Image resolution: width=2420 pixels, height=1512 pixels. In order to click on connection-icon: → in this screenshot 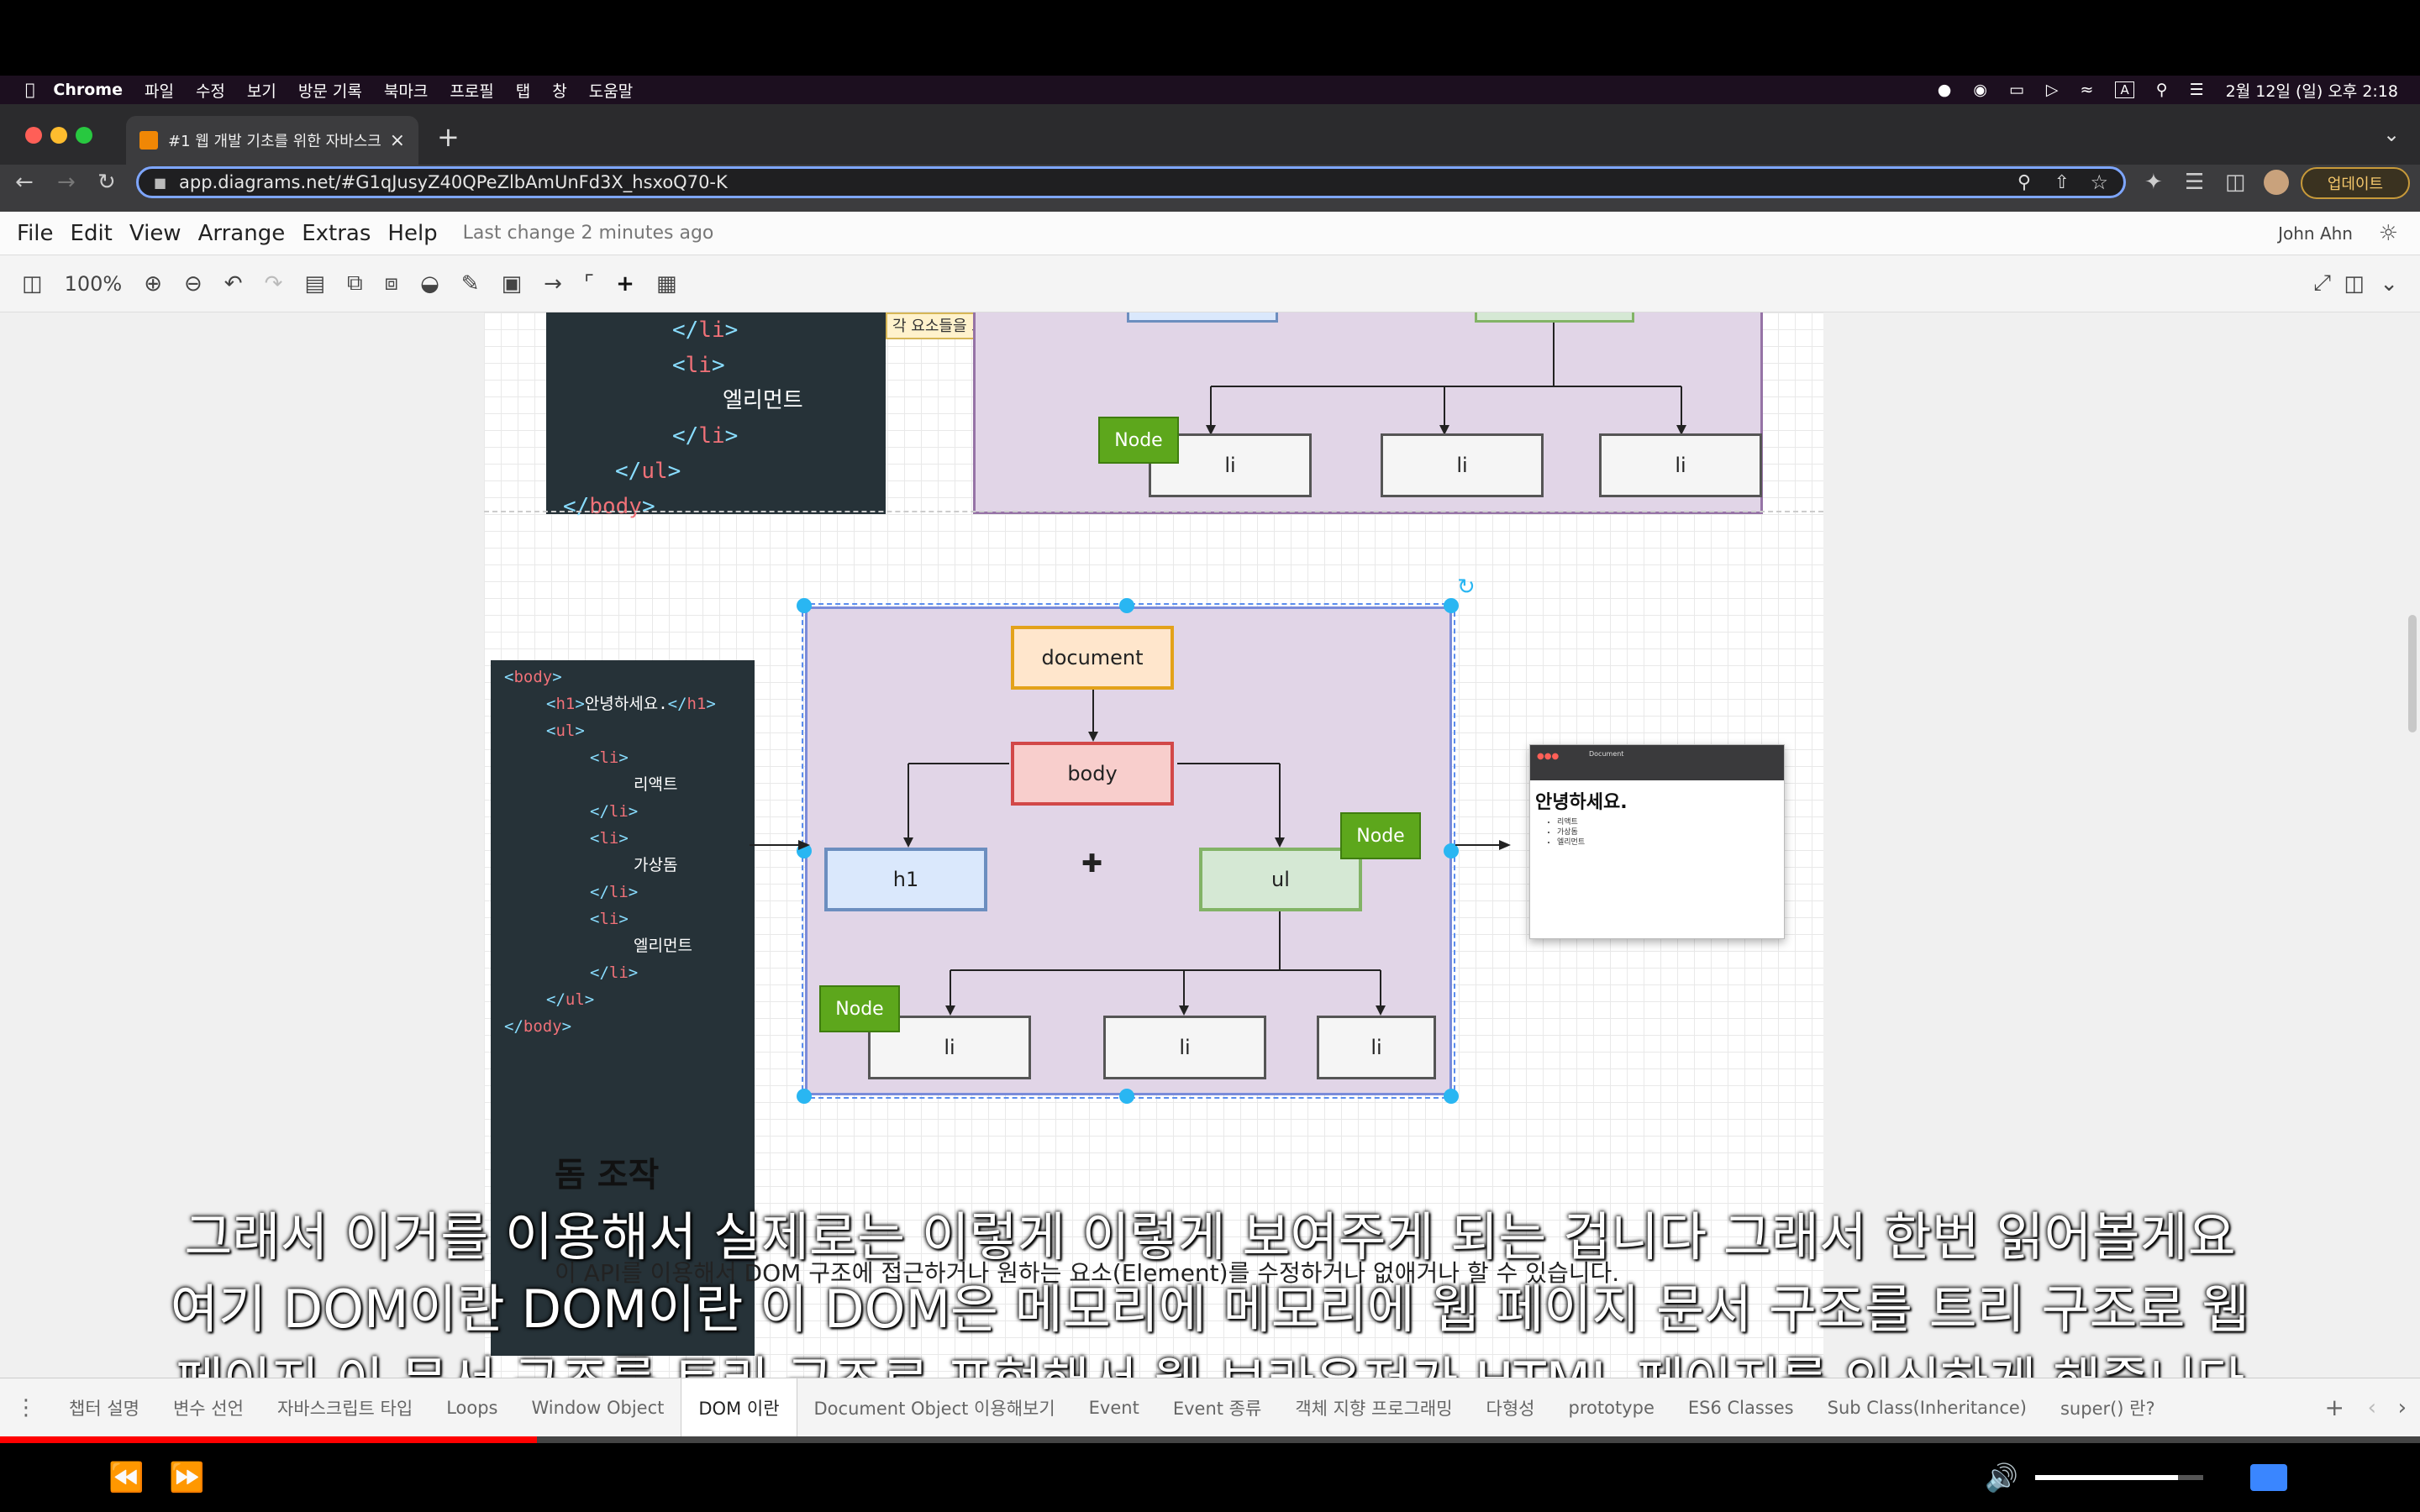, I will do `click(553, 284)`.